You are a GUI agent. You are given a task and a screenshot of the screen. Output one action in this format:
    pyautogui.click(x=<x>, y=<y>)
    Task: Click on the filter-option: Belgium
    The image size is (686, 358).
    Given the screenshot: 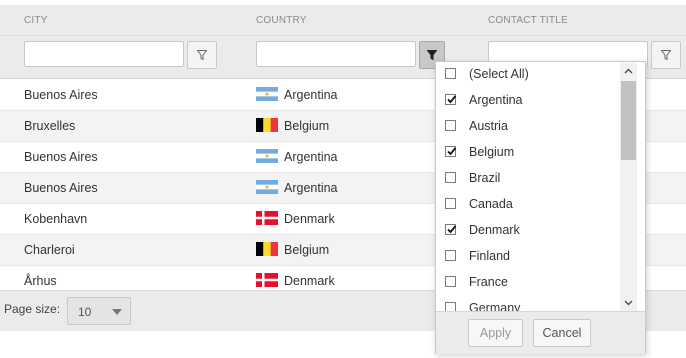 What is the action you would take?
    pyautogui.click(x=527, y=153)
    